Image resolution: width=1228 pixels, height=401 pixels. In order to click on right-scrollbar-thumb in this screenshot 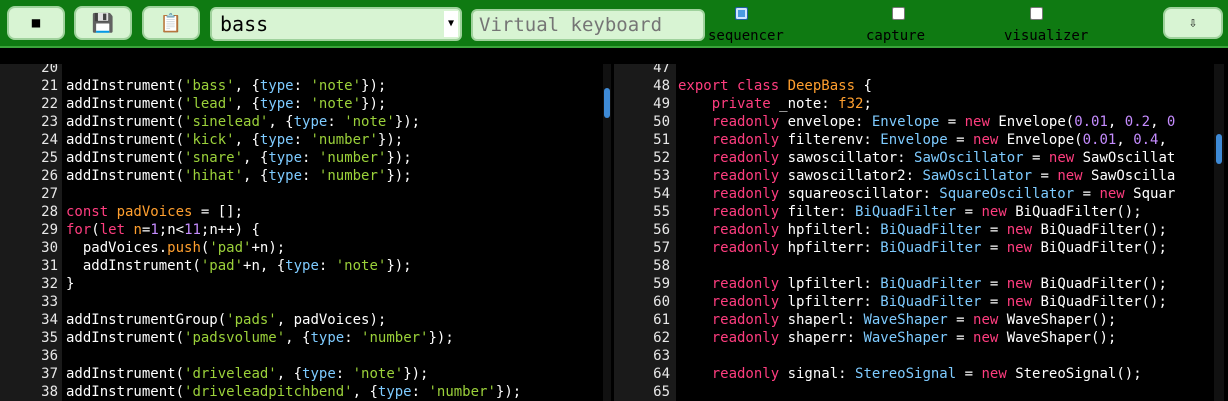, I will do `click(1219, 149)`.